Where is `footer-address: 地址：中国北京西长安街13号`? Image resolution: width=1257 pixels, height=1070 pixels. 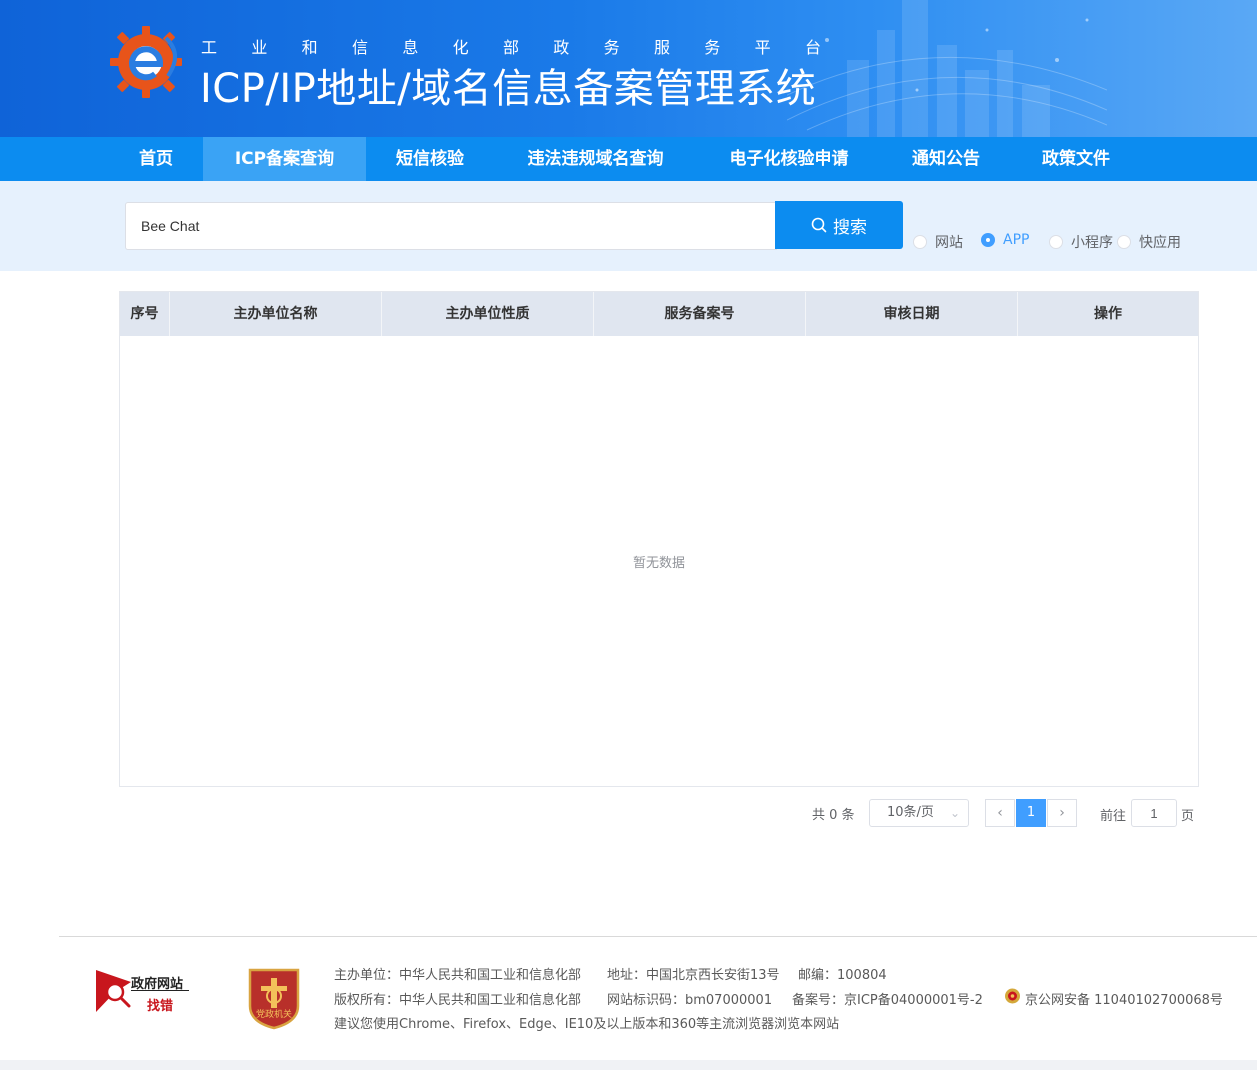 footer-address: 地址：中国北京西长安街13号 is located at coordinates (693, 975).